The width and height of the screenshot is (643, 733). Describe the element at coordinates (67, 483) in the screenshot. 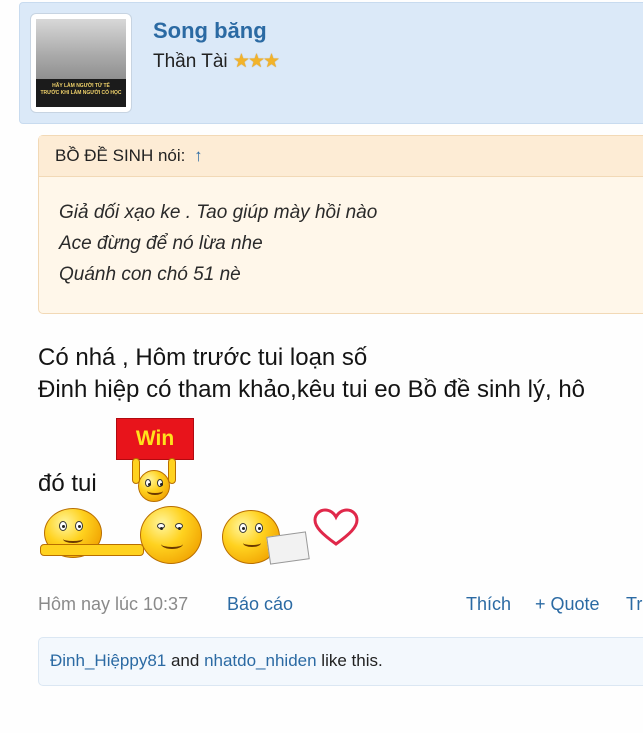

I see `message-line: đó tui` at that location.